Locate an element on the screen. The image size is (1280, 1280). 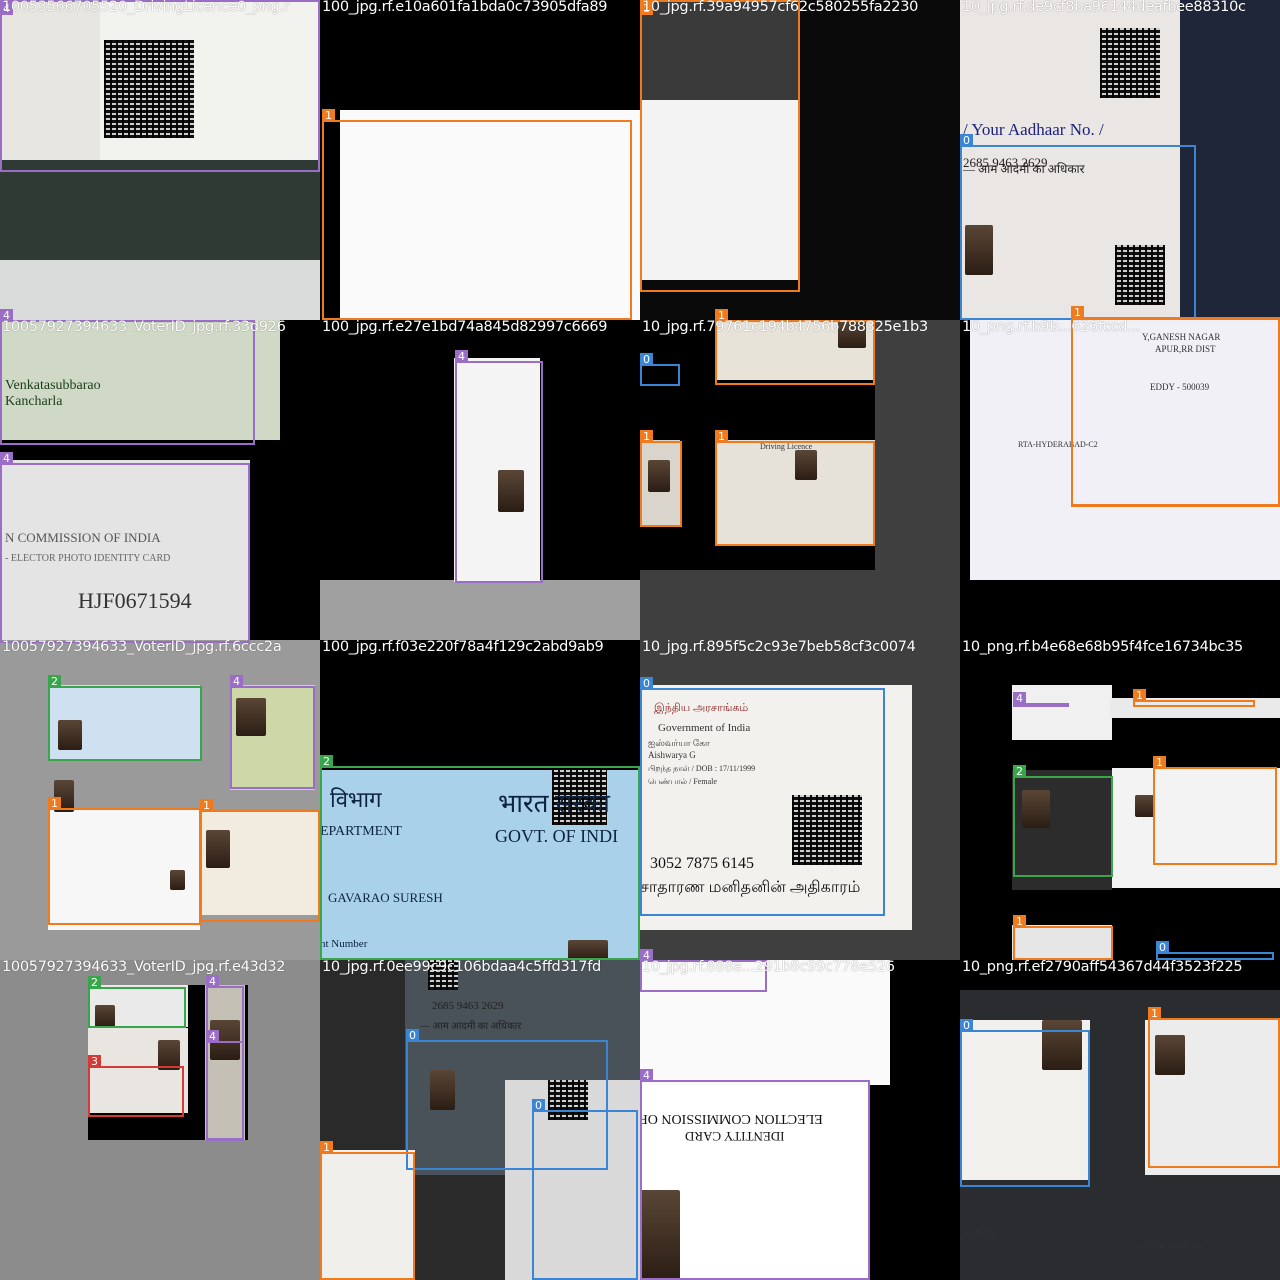
tile-filename: 10_jpg.rf.79761c194b4756b788325e1b3 is located at coordinates (785, 327).